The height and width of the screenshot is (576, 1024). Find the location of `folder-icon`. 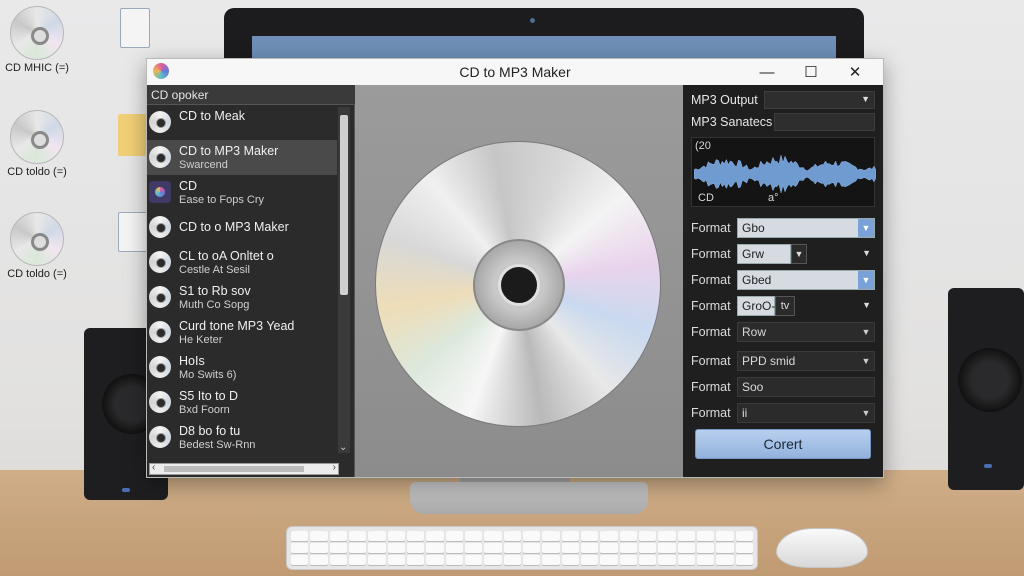

folder-icon is located at coordinates (133, 135).